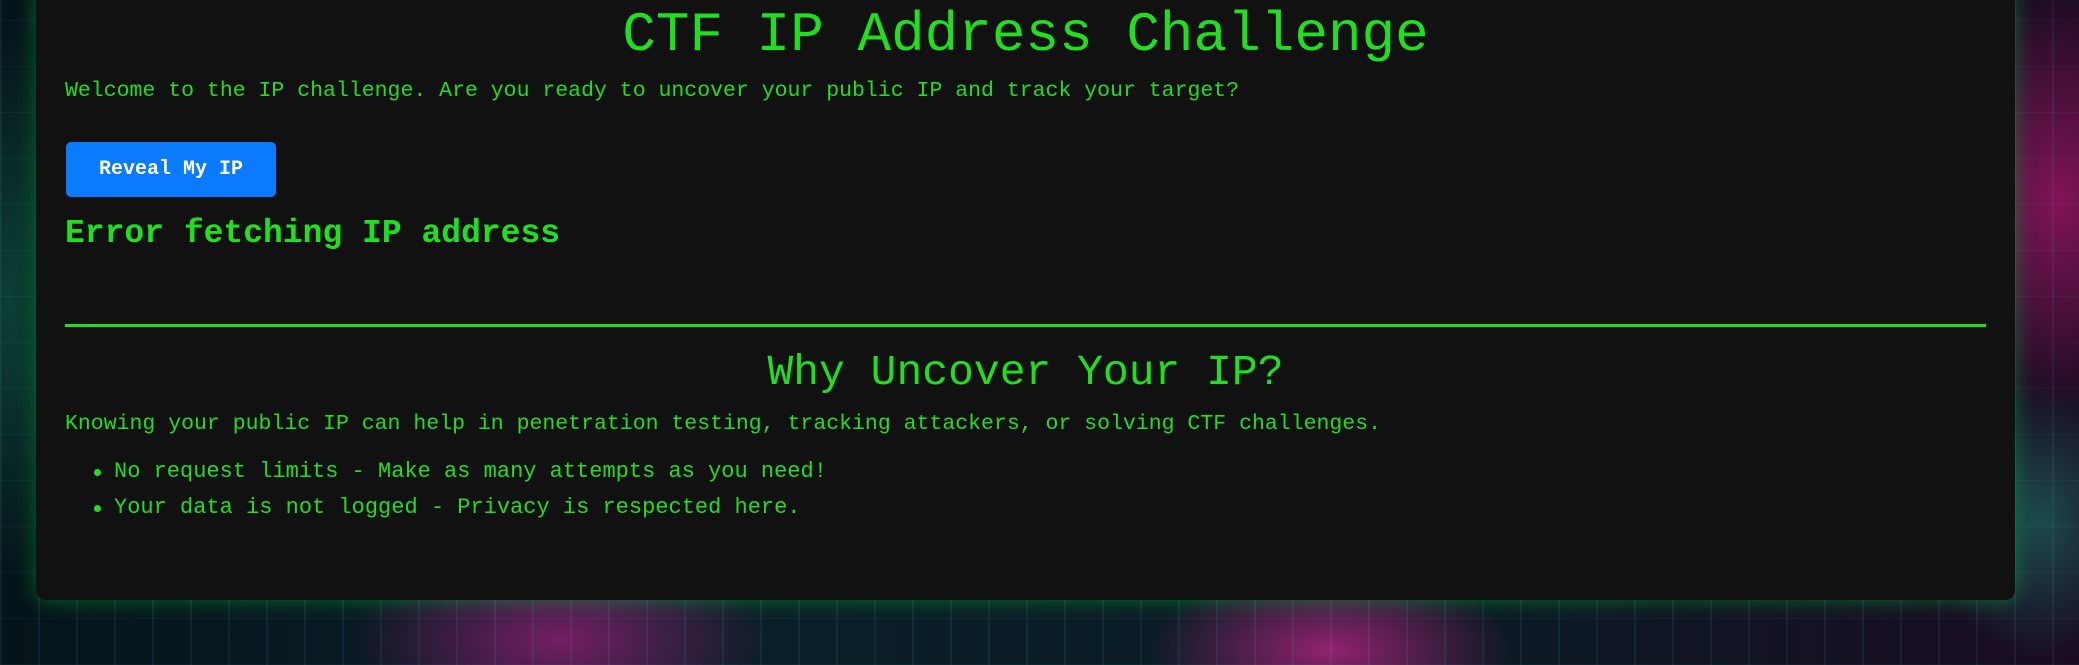 This screenshot has width=2079, height=665. Describe the element at coordinates (1025, 35) in the screenshot. I see `page-title: CTF IP Address Challenge` at that location.